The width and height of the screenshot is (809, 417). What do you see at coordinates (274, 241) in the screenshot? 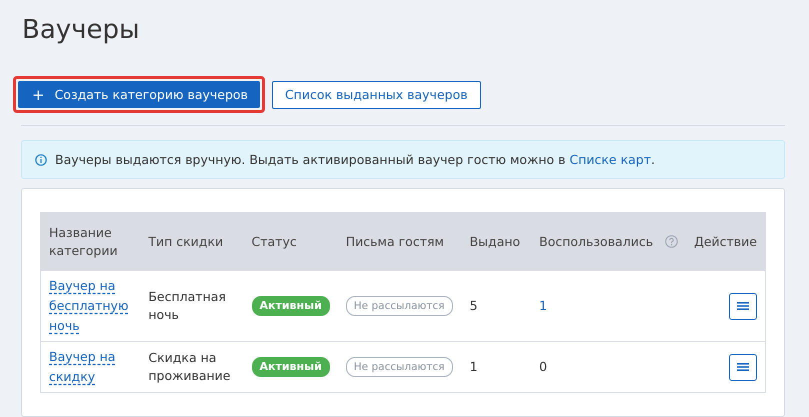
I see `column-header: Статус` at bounding box center [274, 241].